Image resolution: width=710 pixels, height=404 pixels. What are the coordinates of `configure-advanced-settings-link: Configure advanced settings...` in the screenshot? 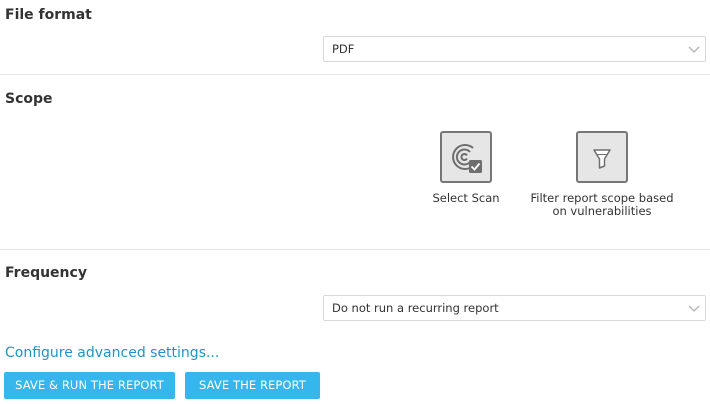 It's located at (112, 353).